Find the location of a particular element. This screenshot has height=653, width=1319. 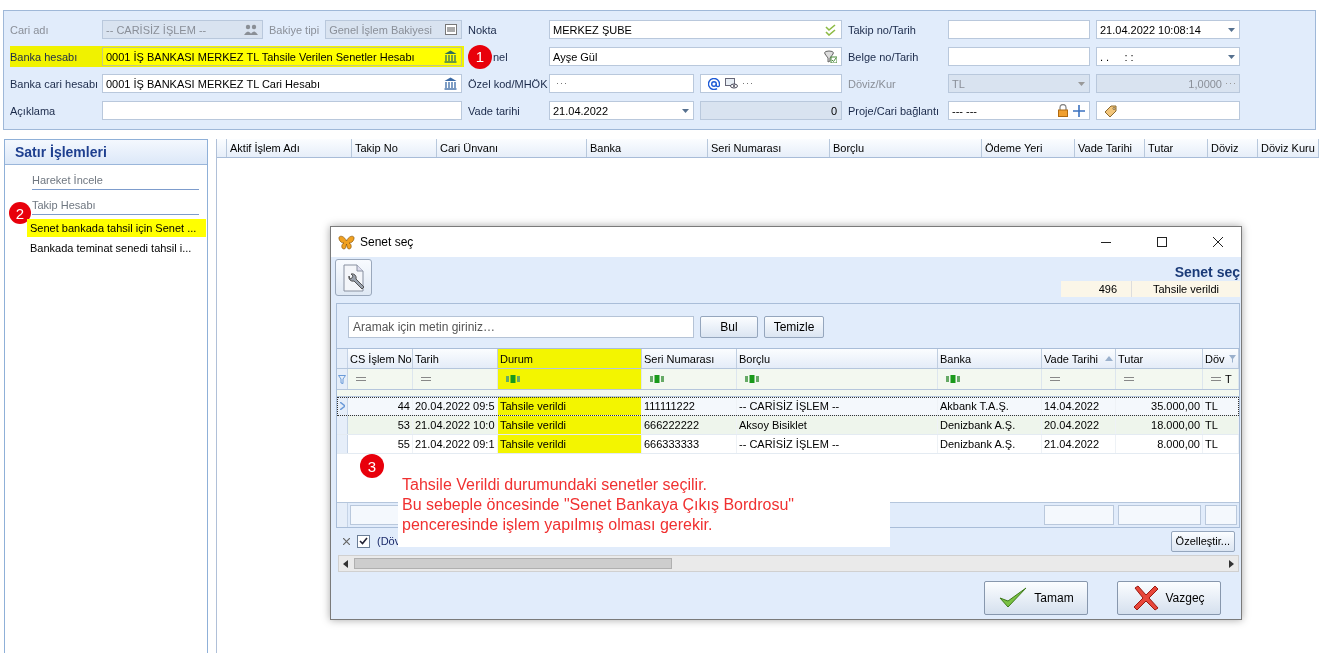

date-time-field: 21.04.2022 10:08:14 is located at coordinates (1168, 29).